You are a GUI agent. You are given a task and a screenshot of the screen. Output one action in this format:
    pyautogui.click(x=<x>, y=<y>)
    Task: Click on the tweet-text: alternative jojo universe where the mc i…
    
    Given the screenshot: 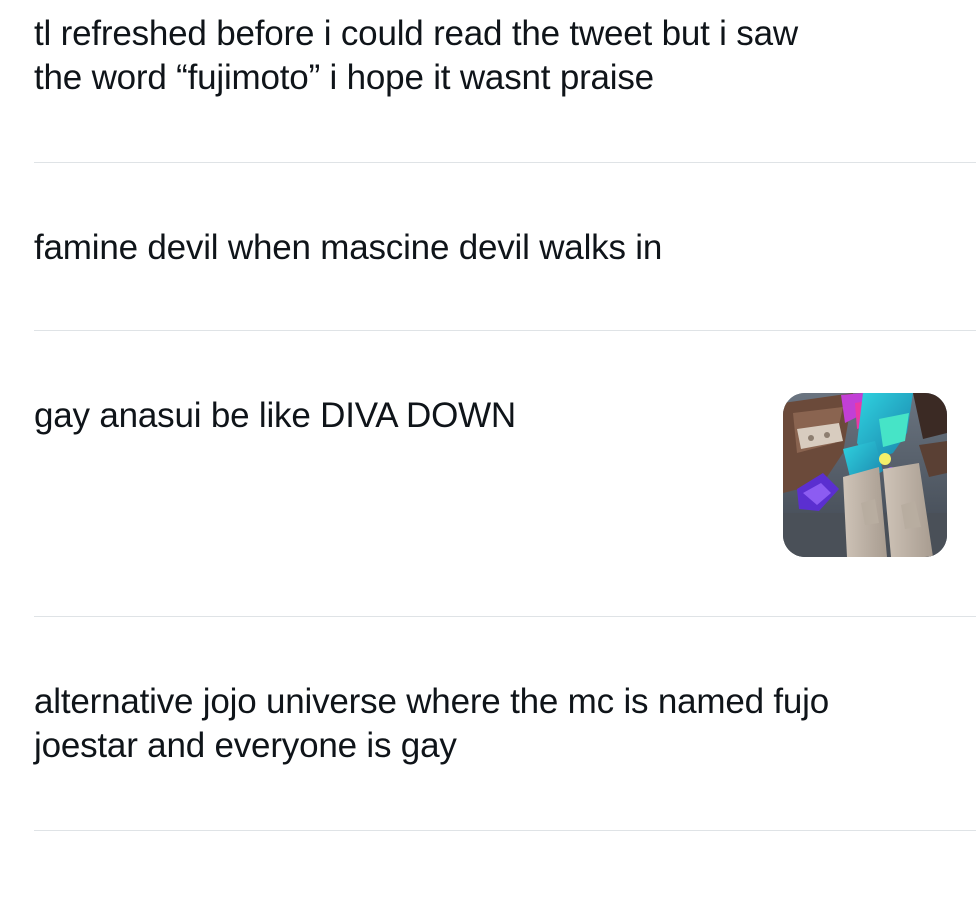 What is the action you would take?
    pyautogui.click(x=432, y=723)
    